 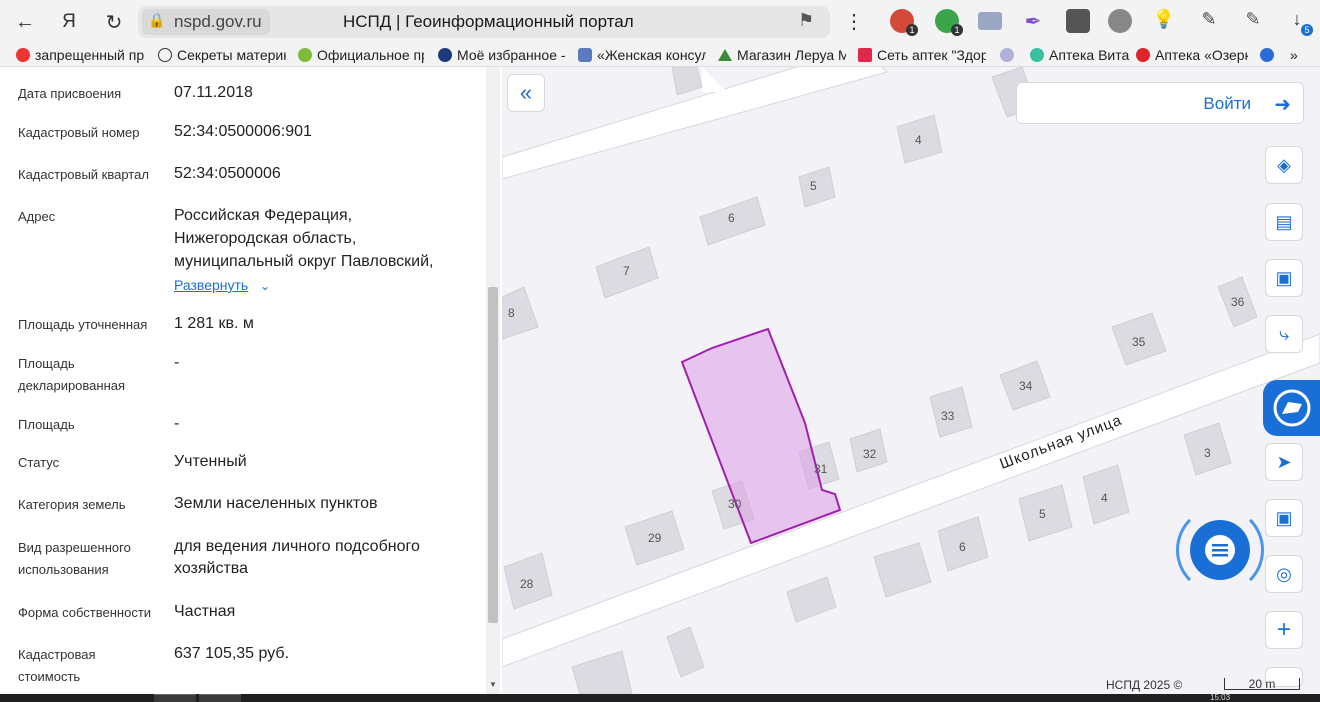 What do you see at coordinates (1080, 55) in the screenshot?
I see `bookmark-item: Аптека Вита` at bounding box center [1080, 55].